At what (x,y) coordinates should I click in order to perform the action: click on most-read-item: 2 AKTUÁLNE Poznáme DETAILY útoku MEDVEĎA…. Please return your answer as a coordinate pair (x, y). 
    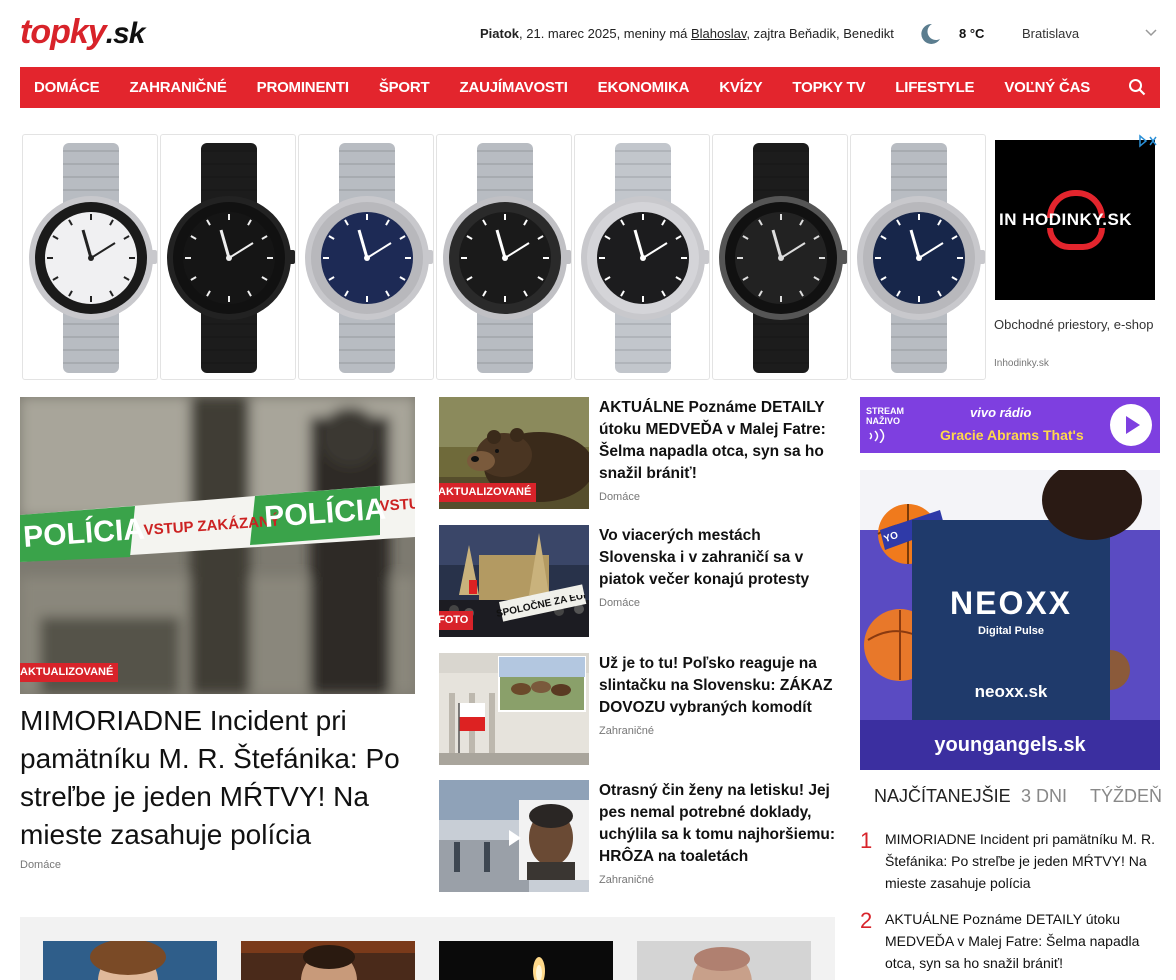
    Looking at the image, I should click on (1010, 941).